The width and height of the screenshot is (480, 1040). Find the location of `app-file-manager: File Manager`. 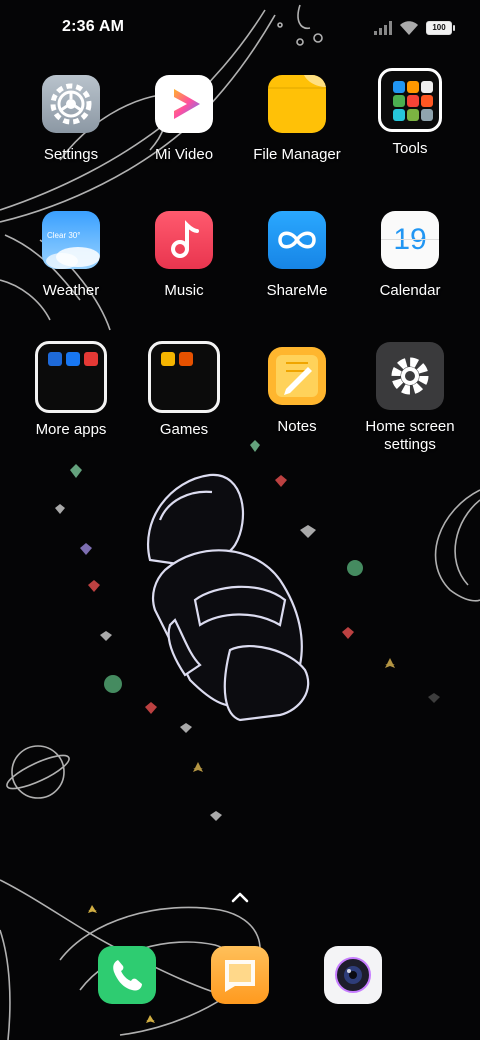

app-file-manager: File Manager is located at coordinates (297, 119).